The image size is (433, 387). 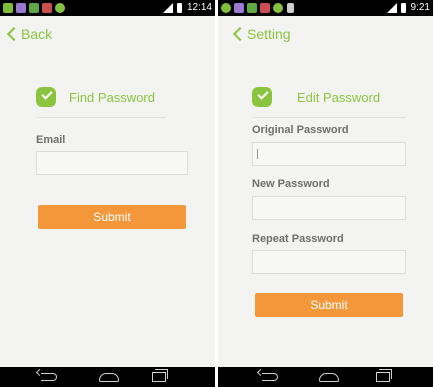 What do you see at coordinates (107, 34) in the screenshot?
I see `back-button: Back` at bounding box center [107, 34].